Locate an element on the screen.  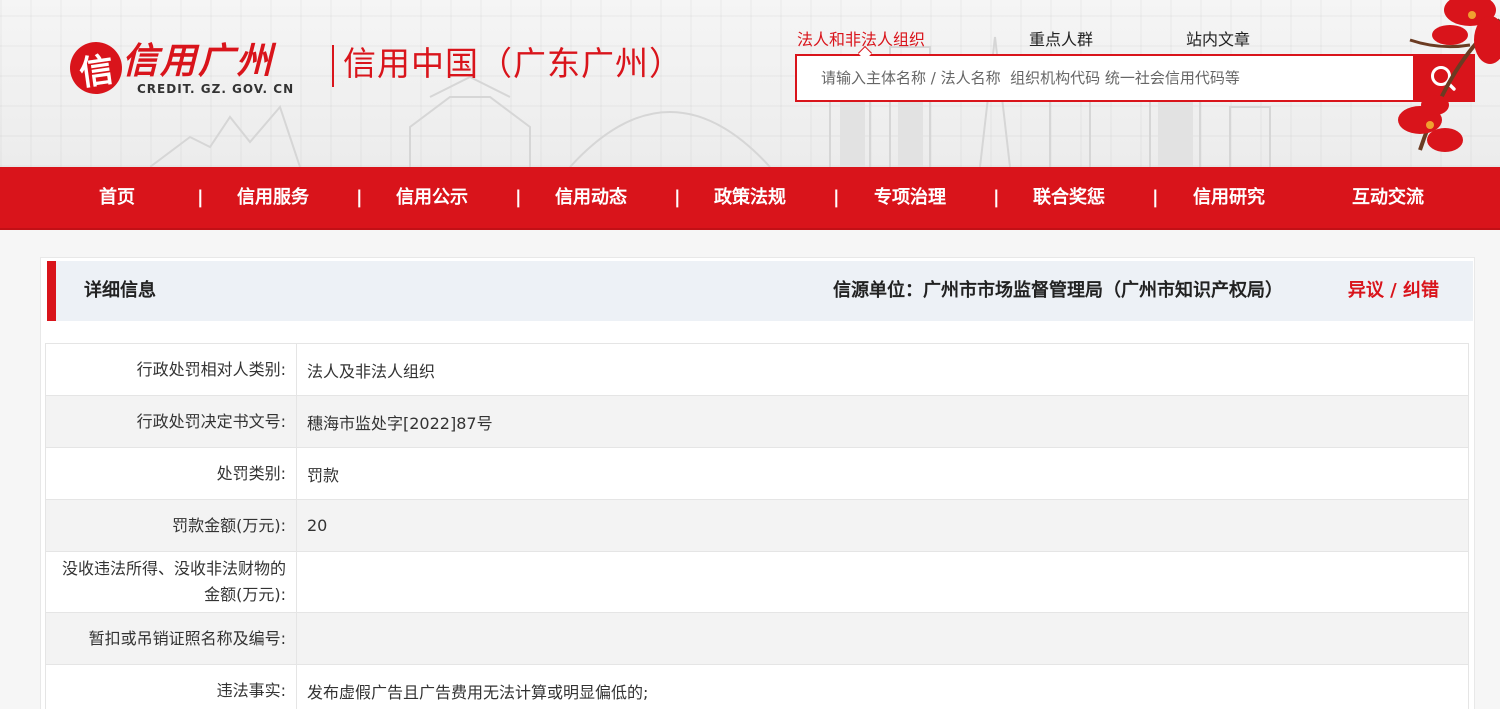
field-label: 行政处罚决定书文号: is located at coordinates (171, 421).